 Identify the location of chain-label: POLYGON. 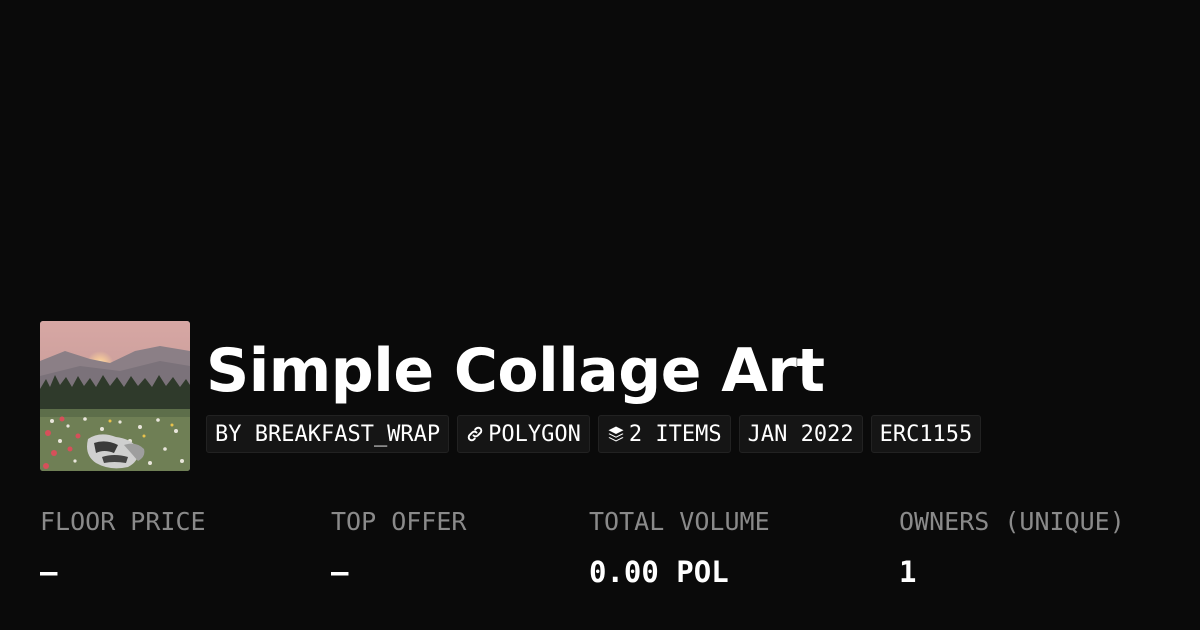
(534, 434).